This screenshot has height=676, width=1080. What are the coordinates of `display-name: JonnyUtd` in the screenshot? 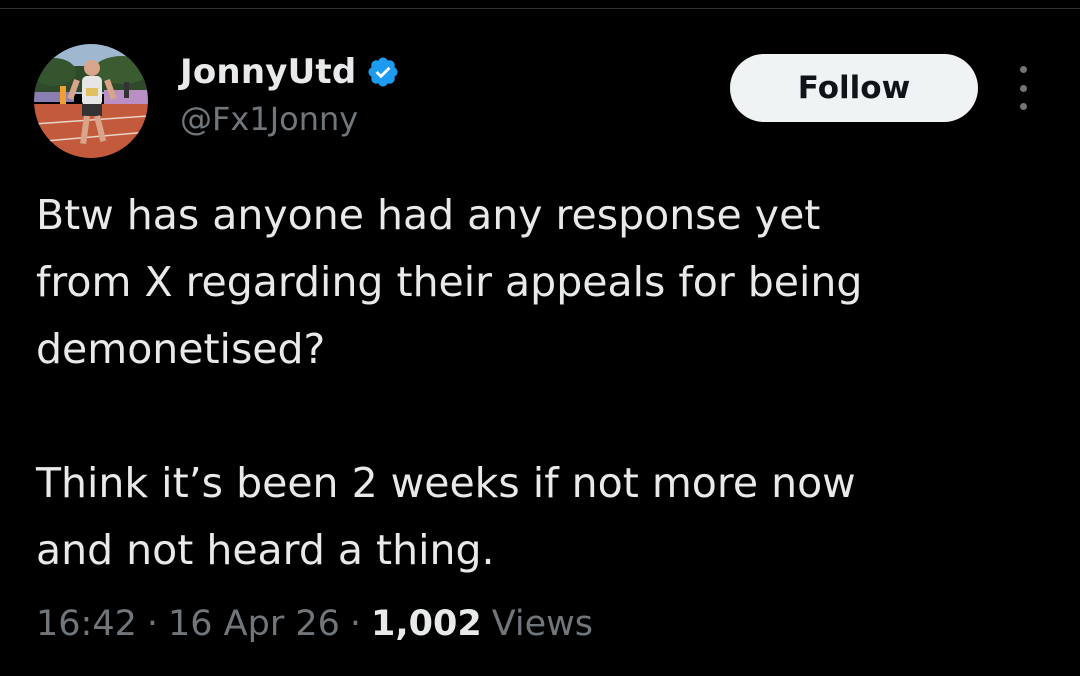 It's located at (268, 72).